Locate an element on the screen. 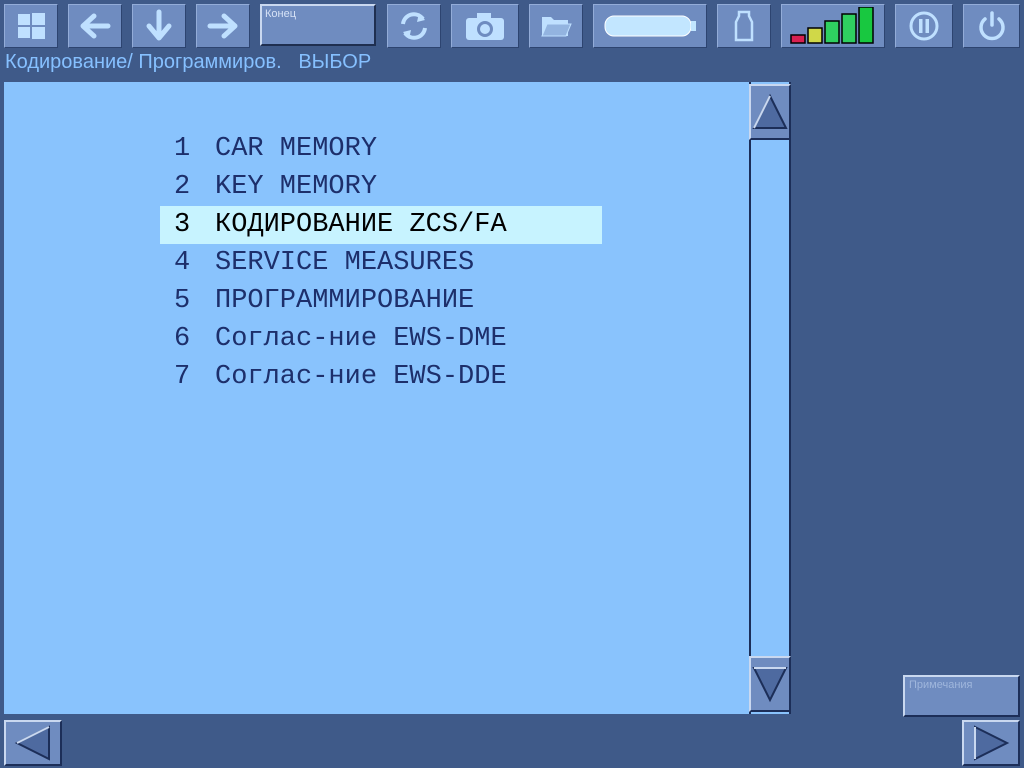 The height and width of the screenshot is (768, 1024). arrow-down-icon is located at coordinates (159, 25).